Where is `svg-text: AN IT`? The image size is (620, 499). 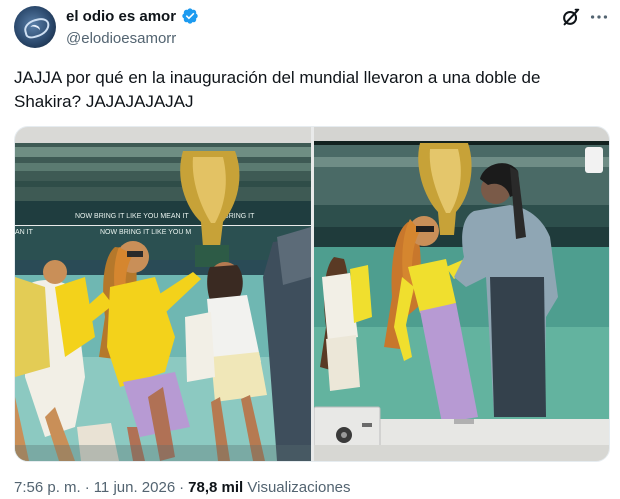
svg-text: AN IT is located at coordinates (24, 232).